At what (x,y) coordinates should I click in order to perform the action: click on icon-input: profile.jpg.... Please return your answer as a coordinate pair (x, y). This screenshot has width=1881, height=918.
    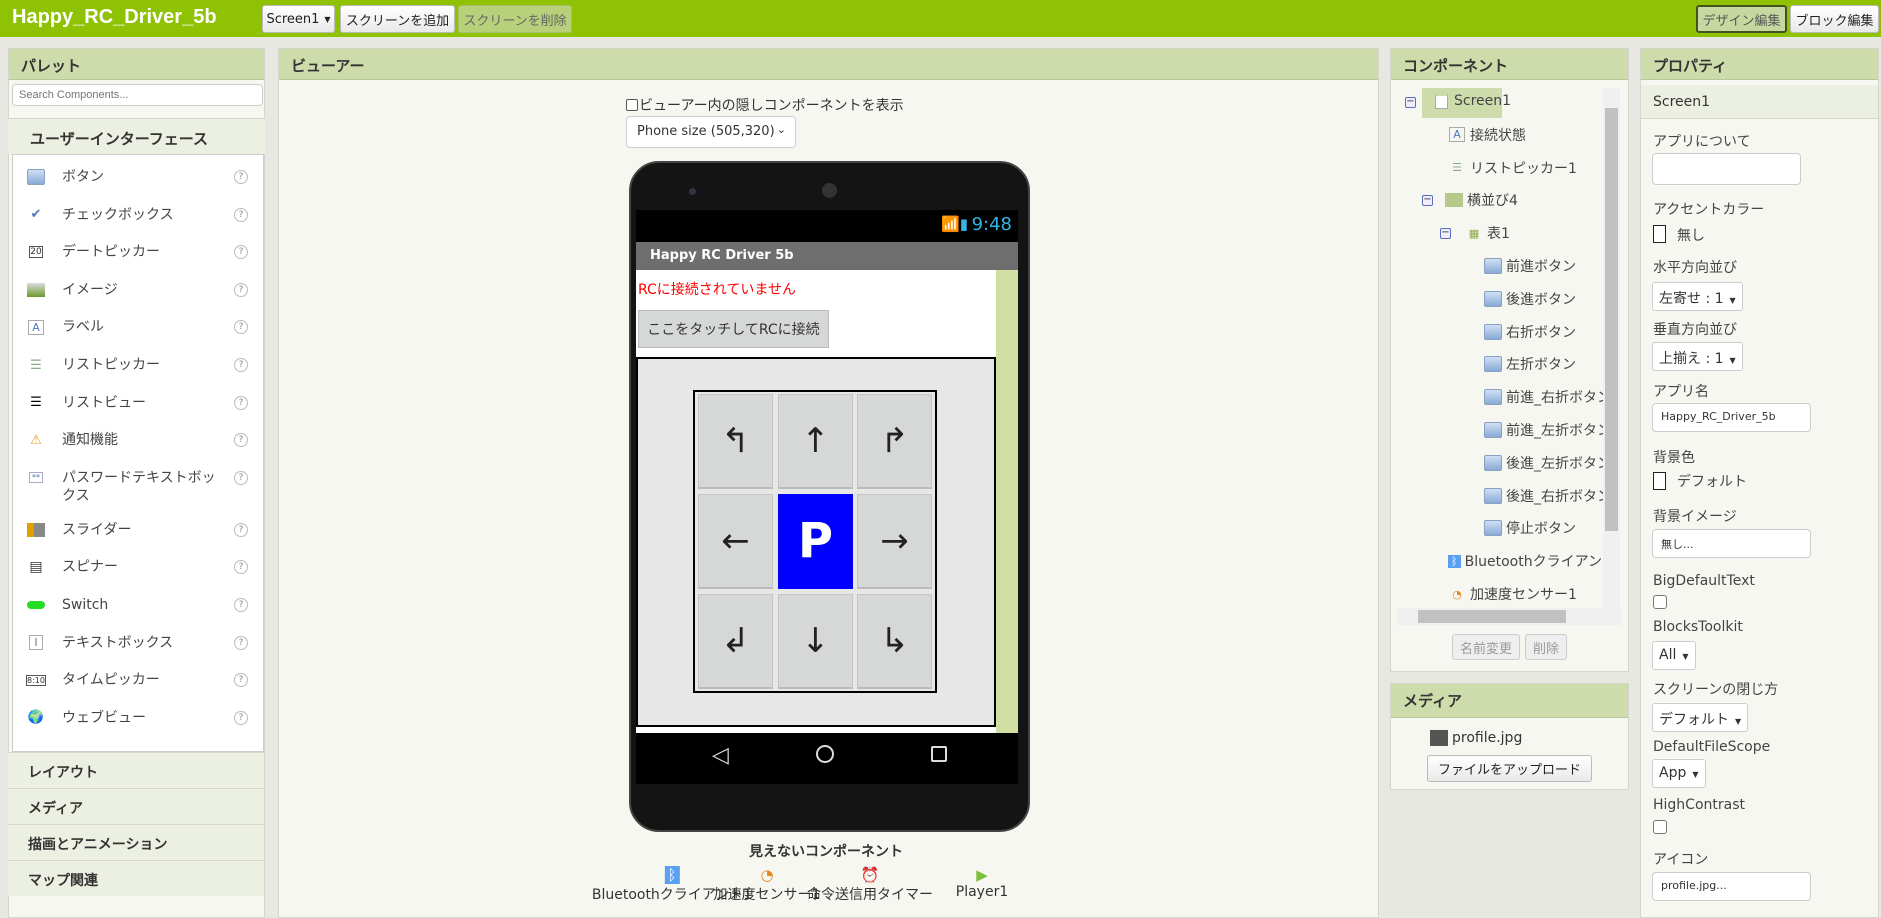
    Looking at the image, I should click on (1731, 886).